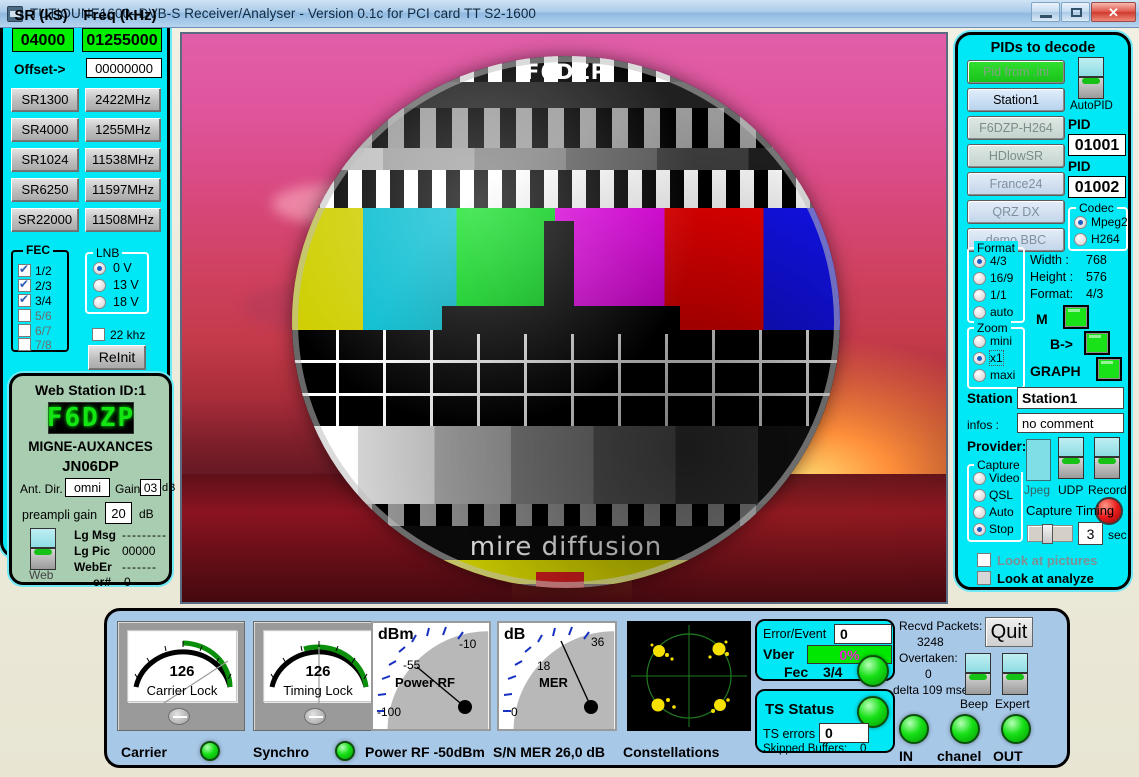 The width and height of the screenshot is (1139, 777). Describe the element at coordinates (1038, 460) in the screenshot. I see `jpeg-button` at that location.